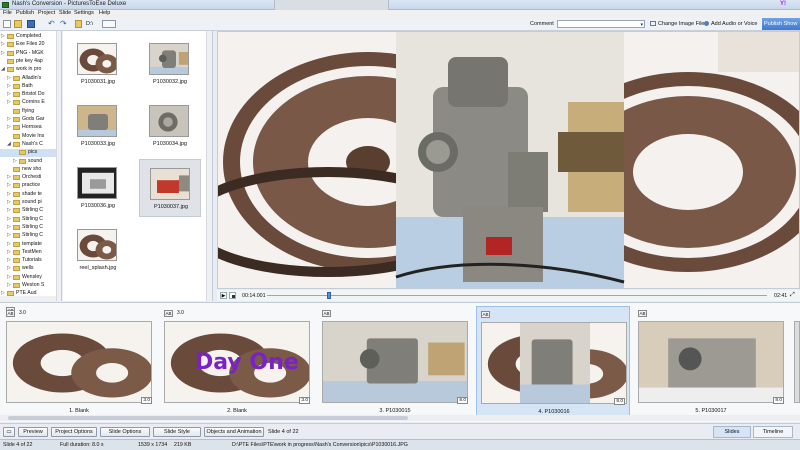 The width and height of the screenshot is (800, 450). Describe the element at coordinates (30, 245) in the screenshot. I see `tree-item: ▷ template` at that location.